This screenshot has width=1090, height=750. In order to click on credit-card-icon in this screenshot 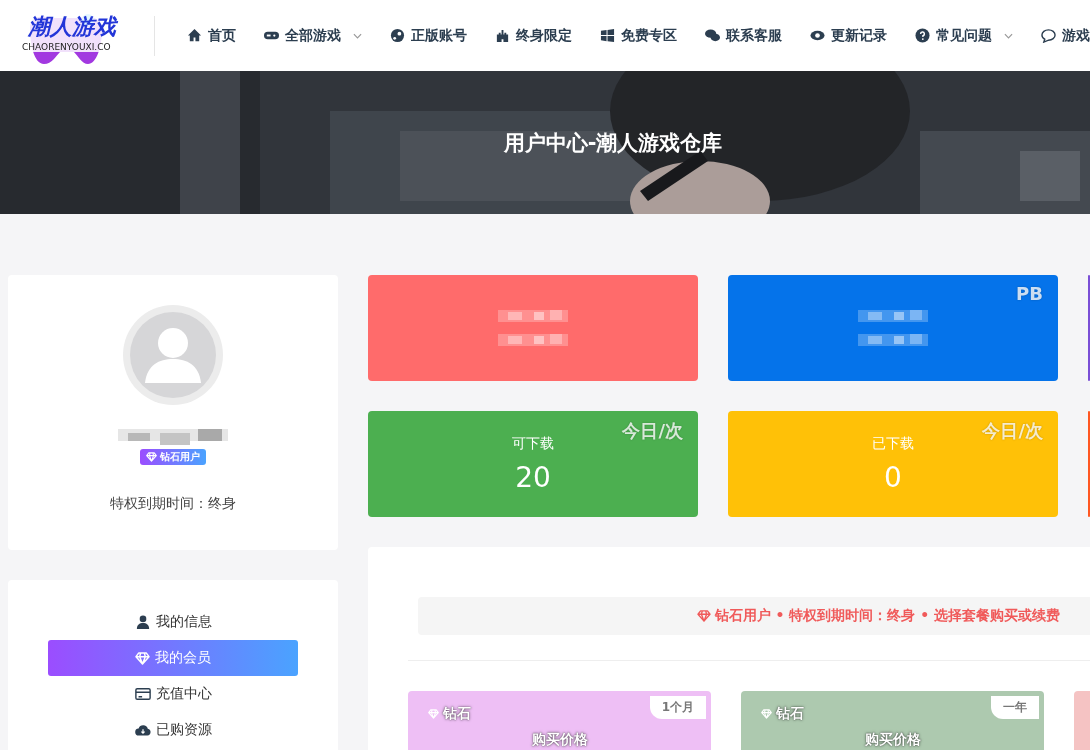, I will do `click(142, 694)`.